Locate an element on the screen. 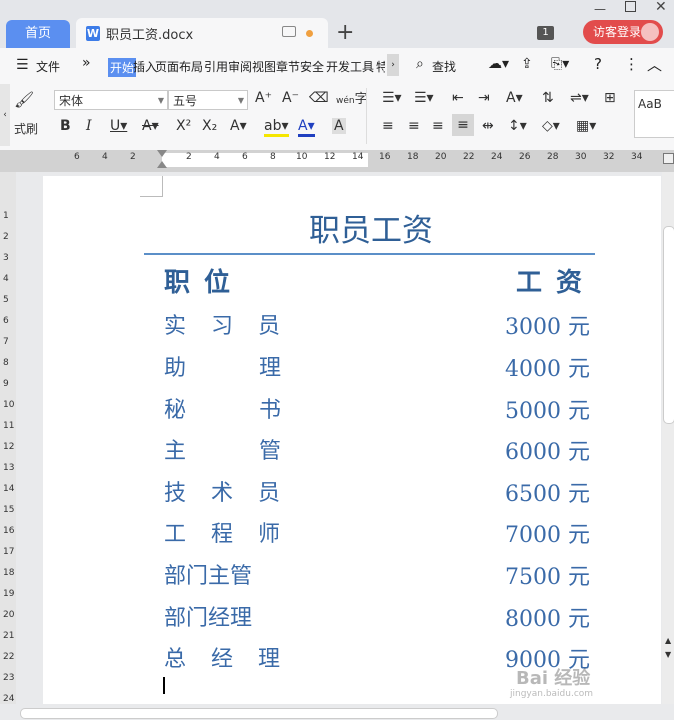 This screenshot has height=720, width=674. position-cell: 助 理 is located at coordinates (227, 366).